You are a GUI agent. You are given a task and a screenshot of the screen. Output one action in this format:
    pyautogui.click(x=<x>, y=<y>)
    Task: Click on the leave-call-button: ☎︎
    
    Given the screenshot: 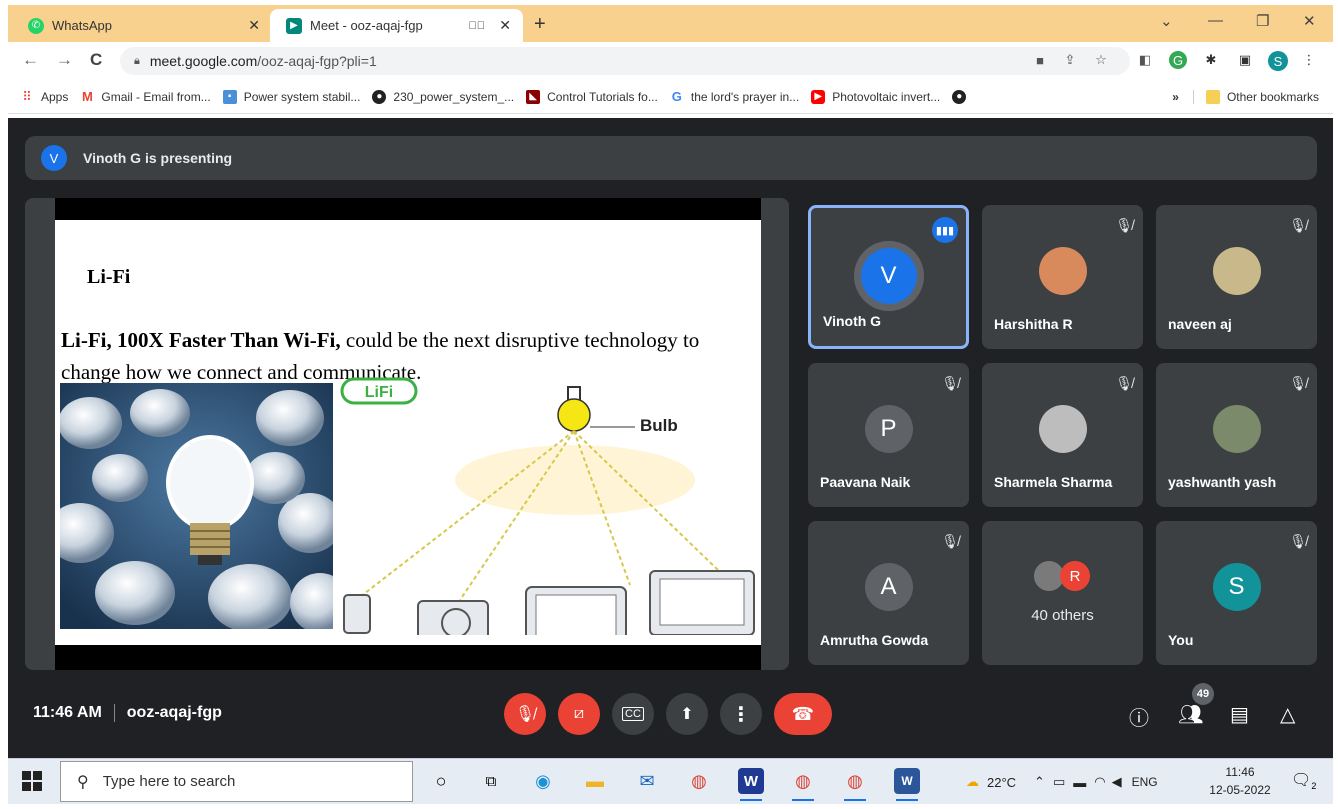 What is the action you would take?
    pyautogui.click(x=803, y=714)
    